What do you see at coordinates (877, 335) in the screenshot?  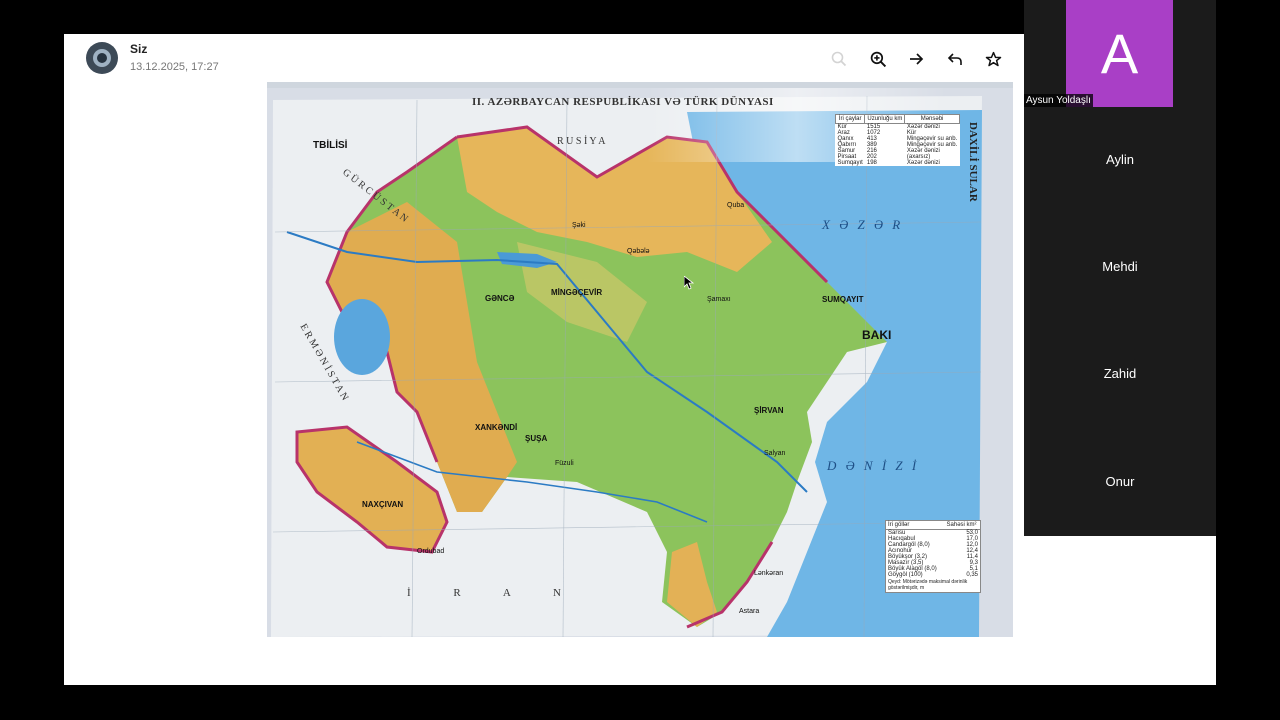 I see `city-label: BAKI` at bounding box center [877, 335].